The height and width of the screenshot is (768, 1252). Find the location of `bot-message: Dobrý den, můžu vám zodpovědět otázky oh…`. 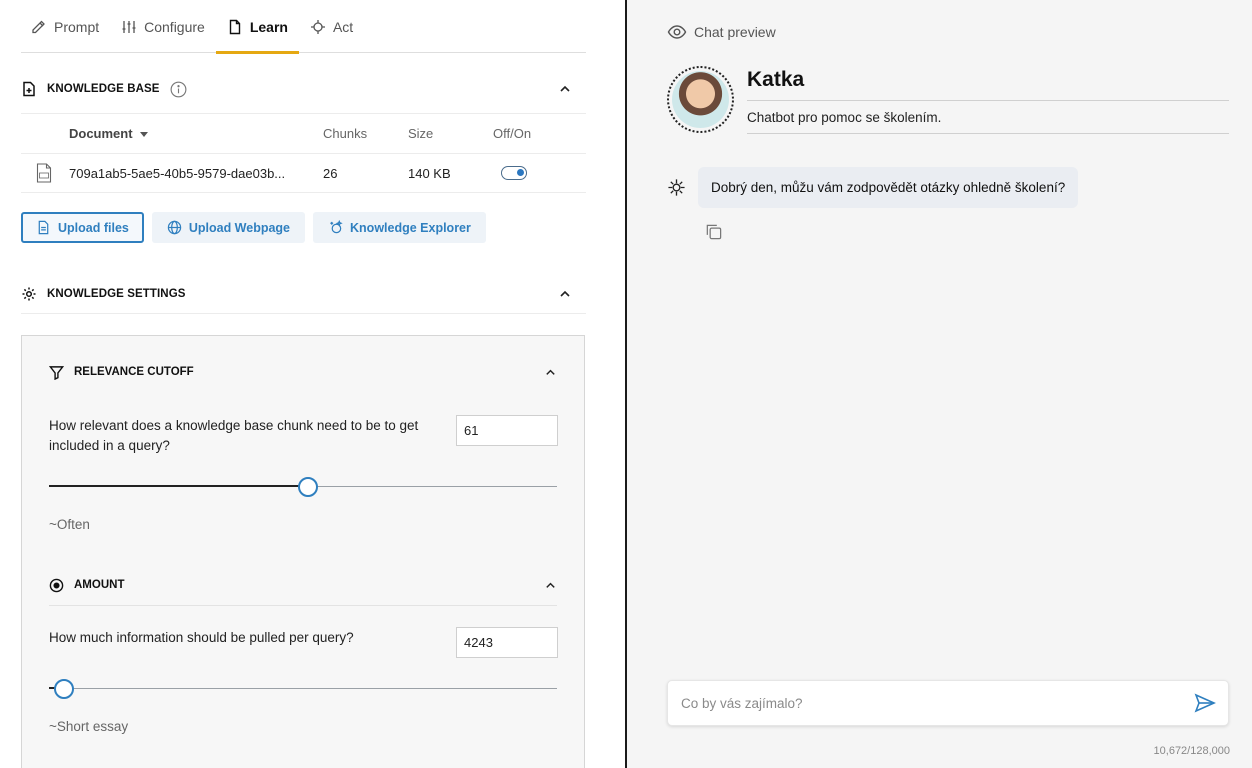

bot-message: Dobrý den, můžu vám zodpovědět otázky oh… is located at coordinates (888, 187).